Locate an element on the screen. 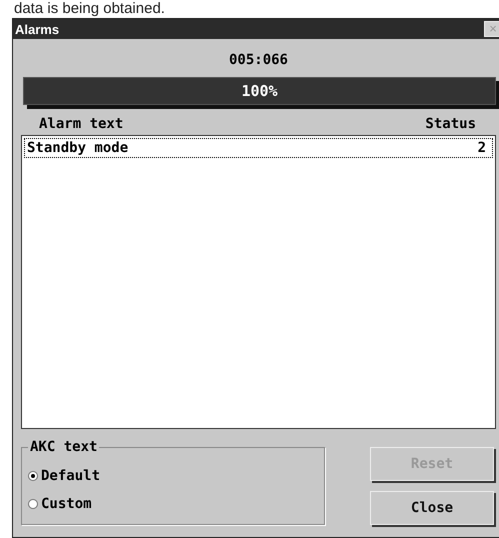 This screenshot has width=499, height=538. column-header: Status is located at coordinates (450, 124).